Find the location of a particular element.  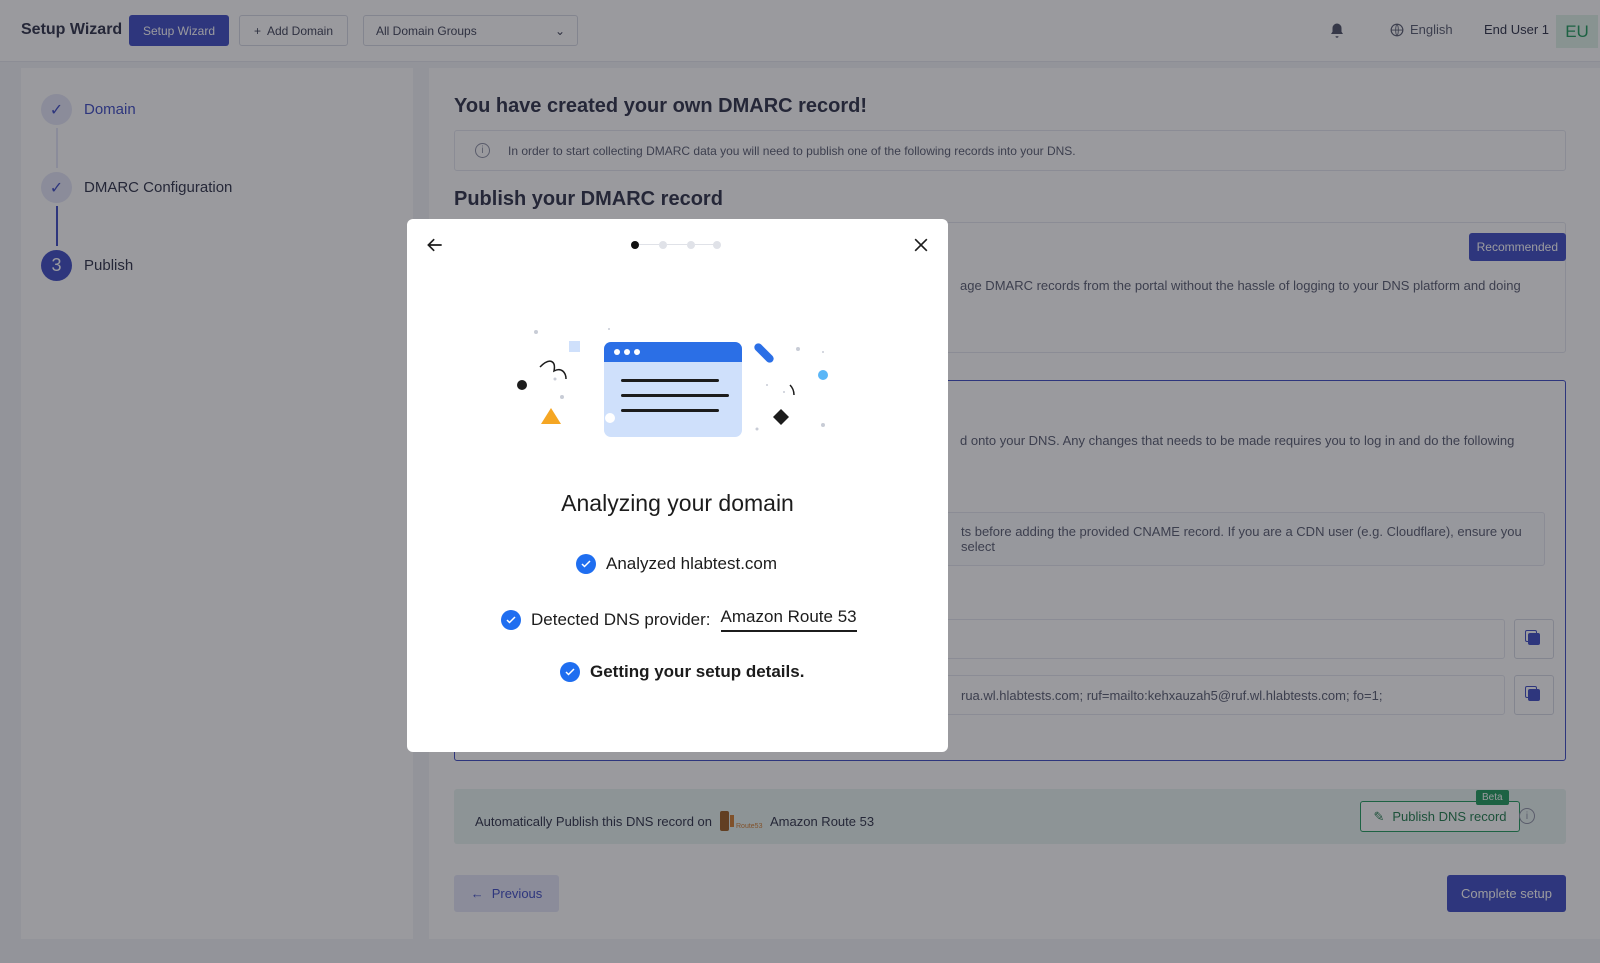

close-icon is located at coordinates (921, 245).